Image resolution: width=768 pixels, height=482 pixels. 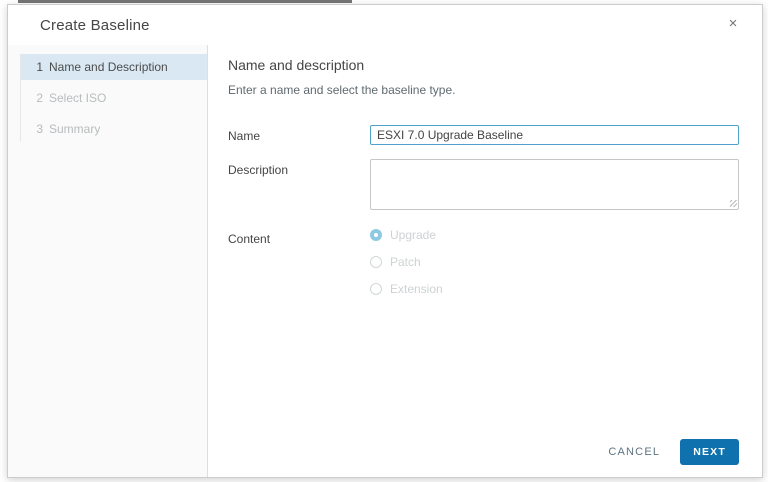 What do you see at coordinates (185, 1) in the screenshot?
I see `background-app-header-remnant` at bounding box center [185, 1].